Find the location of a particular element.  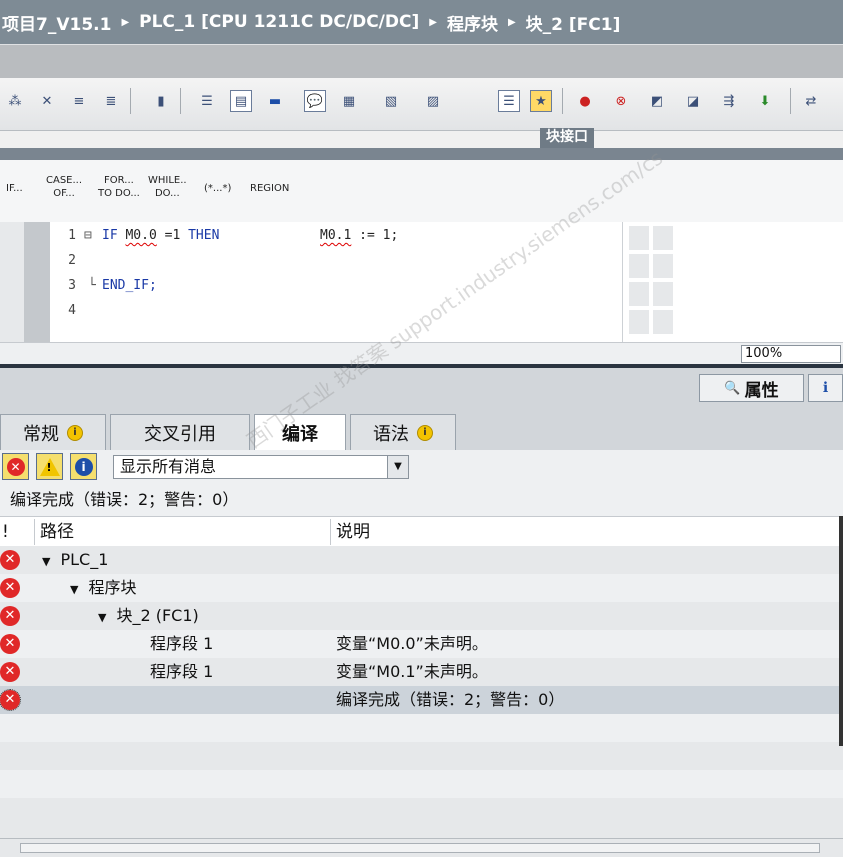

line-number: 4 is located at coordinates (72, 310).